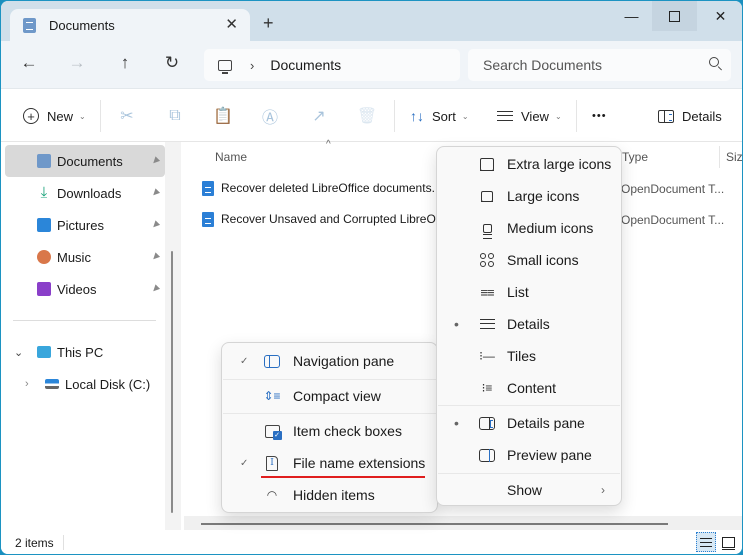 Image resolution: width=743 pixels, height=555 pixels. I want to click on tab-title: Documents, so click(82, 25).